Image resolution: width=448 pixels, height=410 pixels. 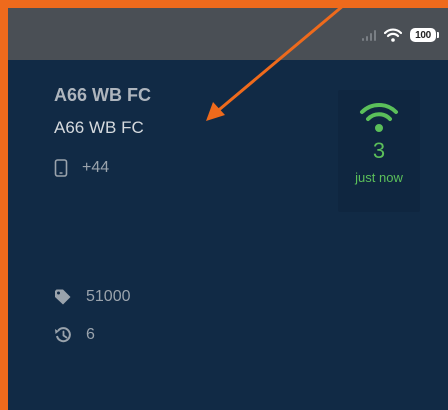 I want to click on wifi-icon, so click(x=393, y=35).